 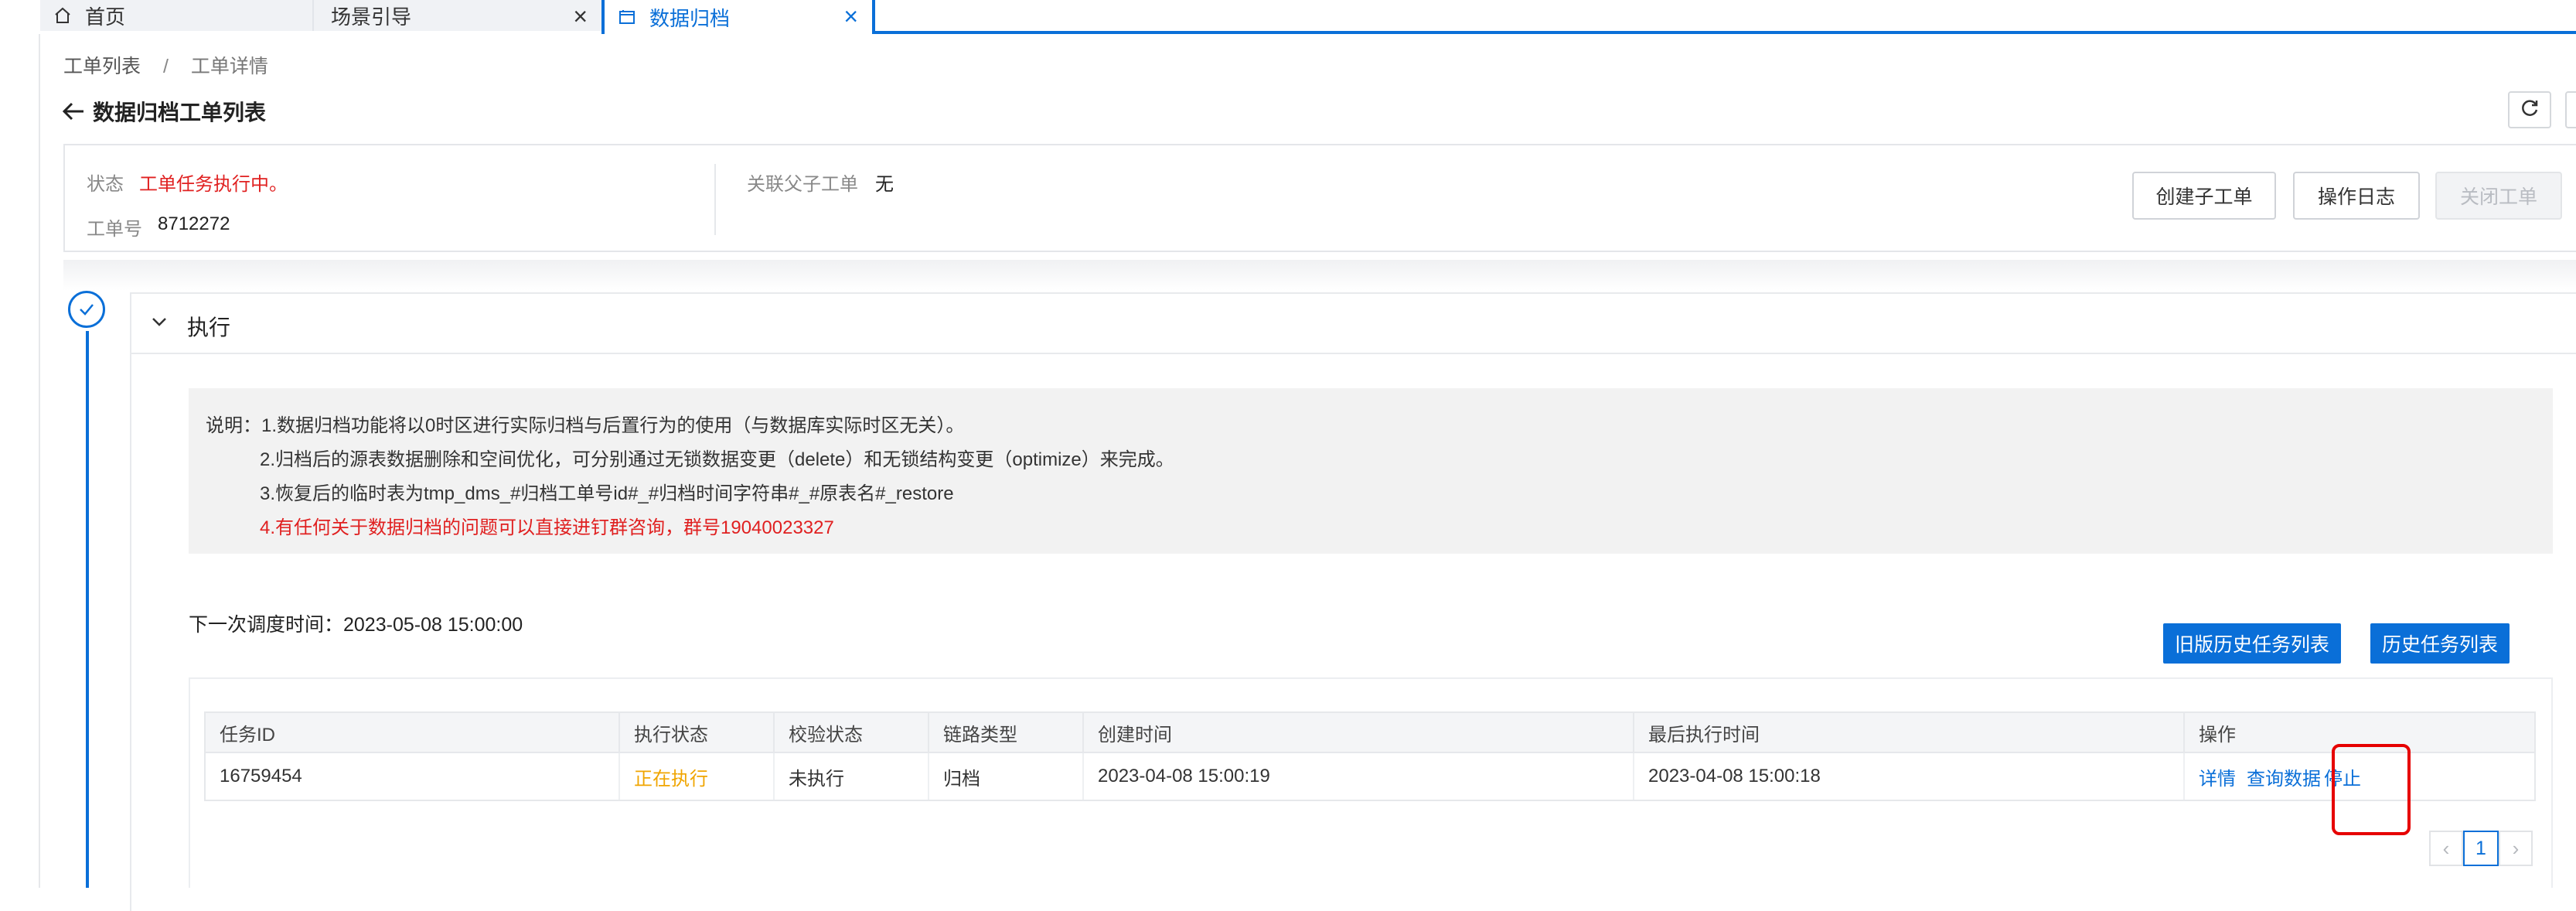 What do you see at coordinates (627, 17) in the screenshot?
I see `window-icon` at bounding box center [627, 17].